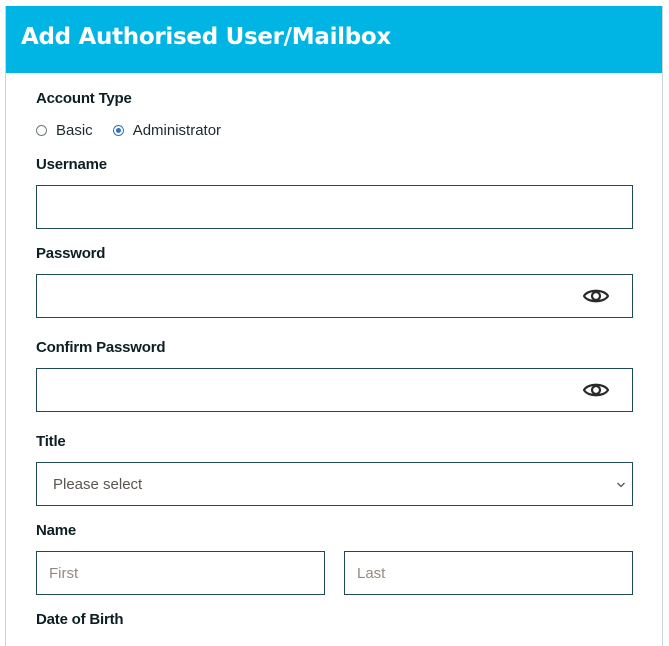 The image size is (669, 646). I want to click on password-label: Password, so click(71, 253).